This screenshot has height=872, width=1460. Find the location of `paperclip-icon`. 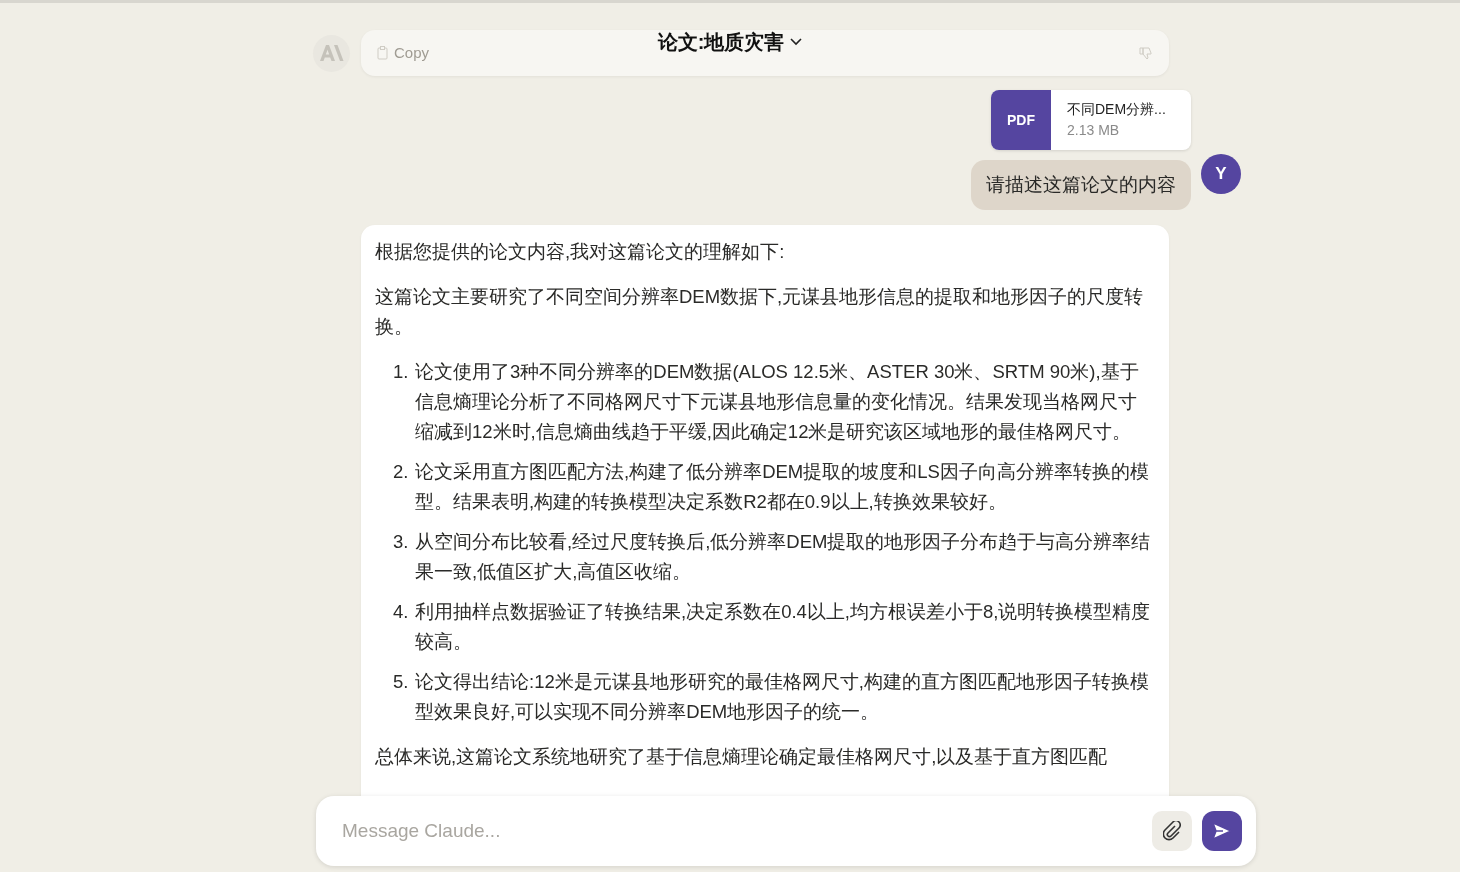

paperclip-icon is located at coordinates (1172, 831).